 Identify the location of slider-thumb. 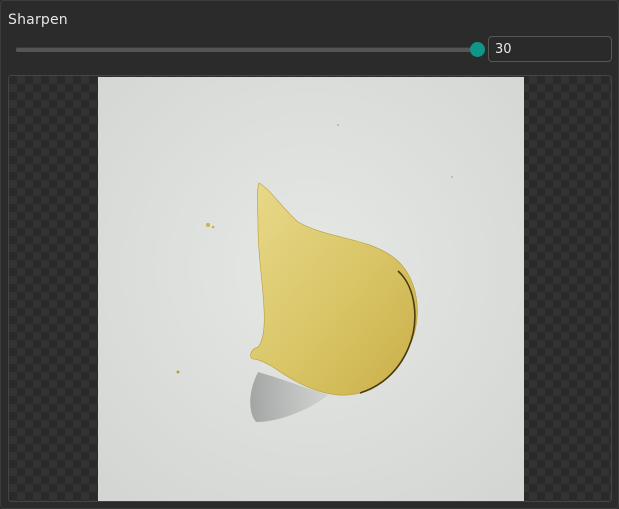
(477, 49).